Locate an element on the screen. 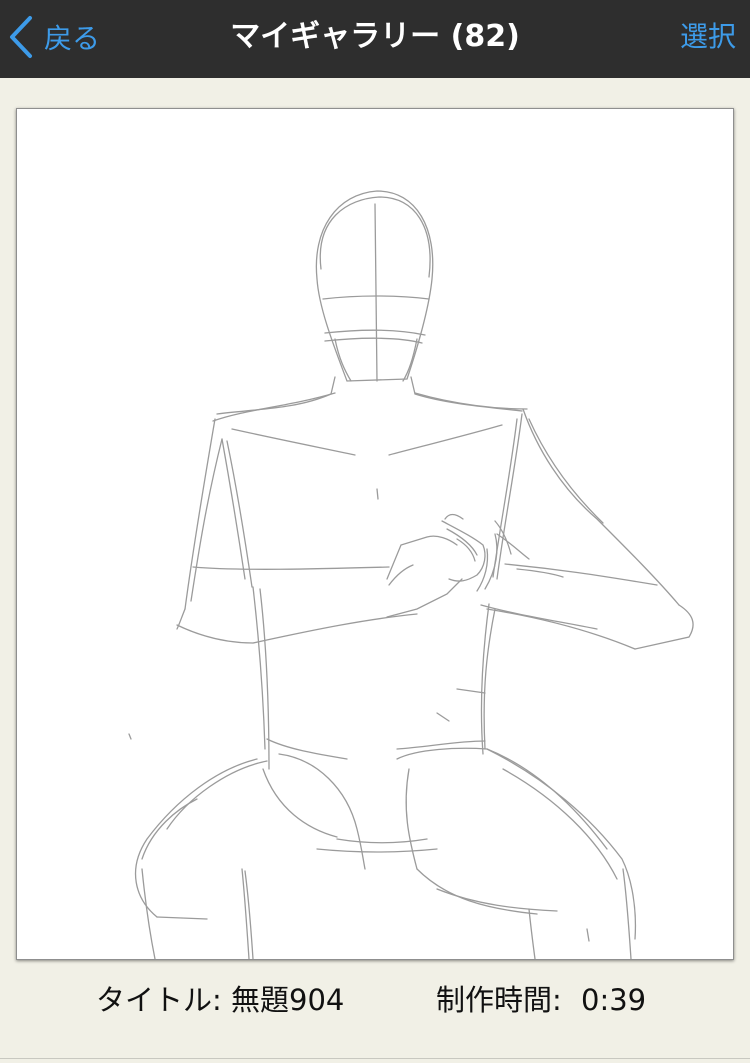  artwork-title: タイトル: 無題904 is located at coordinates (220, 1000).